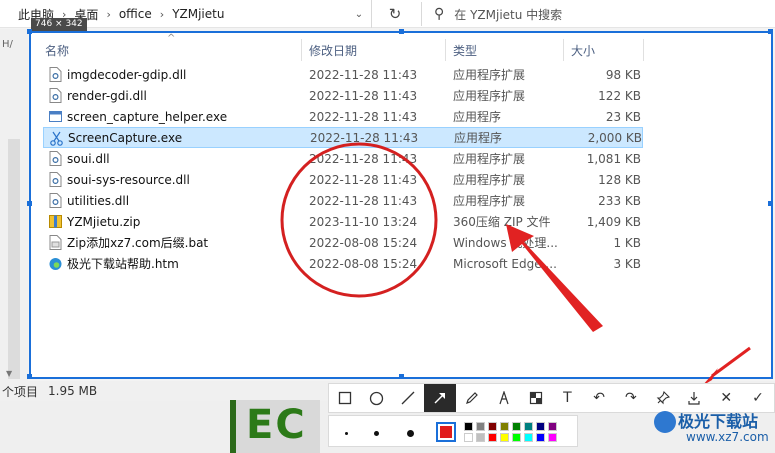  I want to click on background-logo: EC, so click(275, 426).